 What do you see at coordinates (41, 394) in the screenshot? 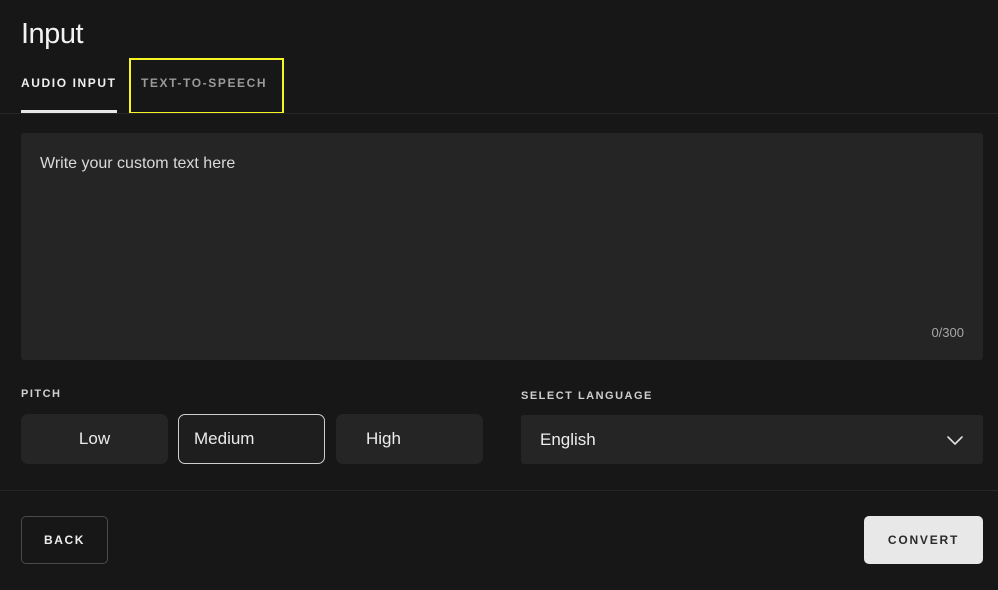
I see `pitch-label: PITCH` at bounding box center [41, 394].